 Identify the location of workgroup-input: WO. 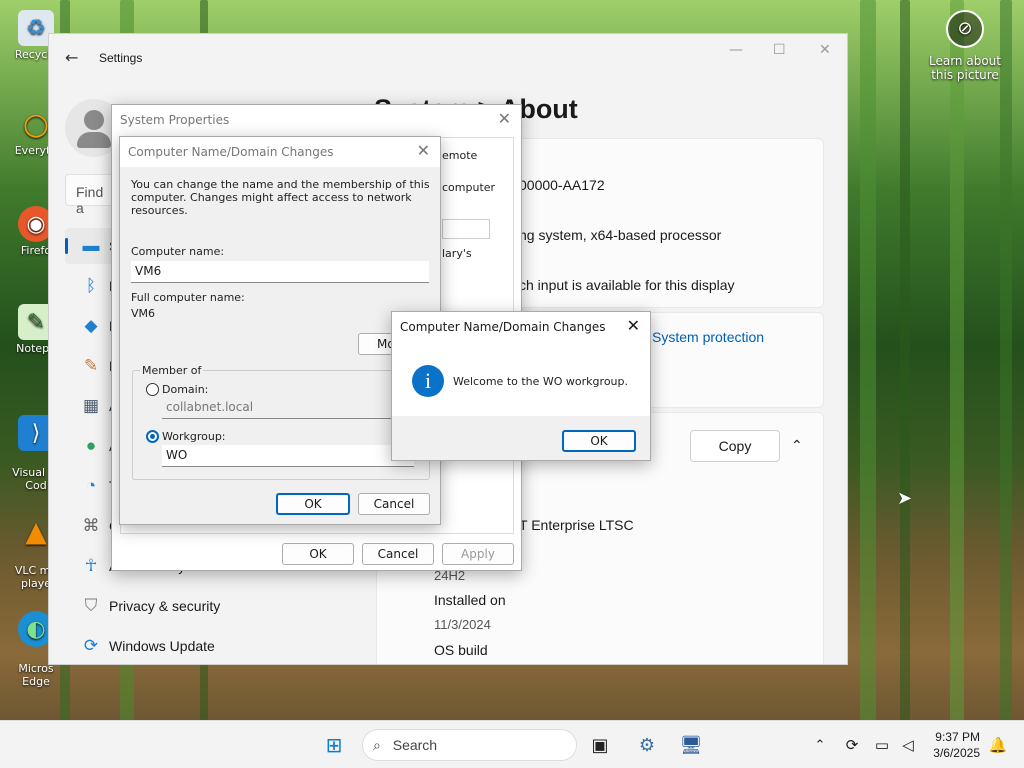
(288, 456).